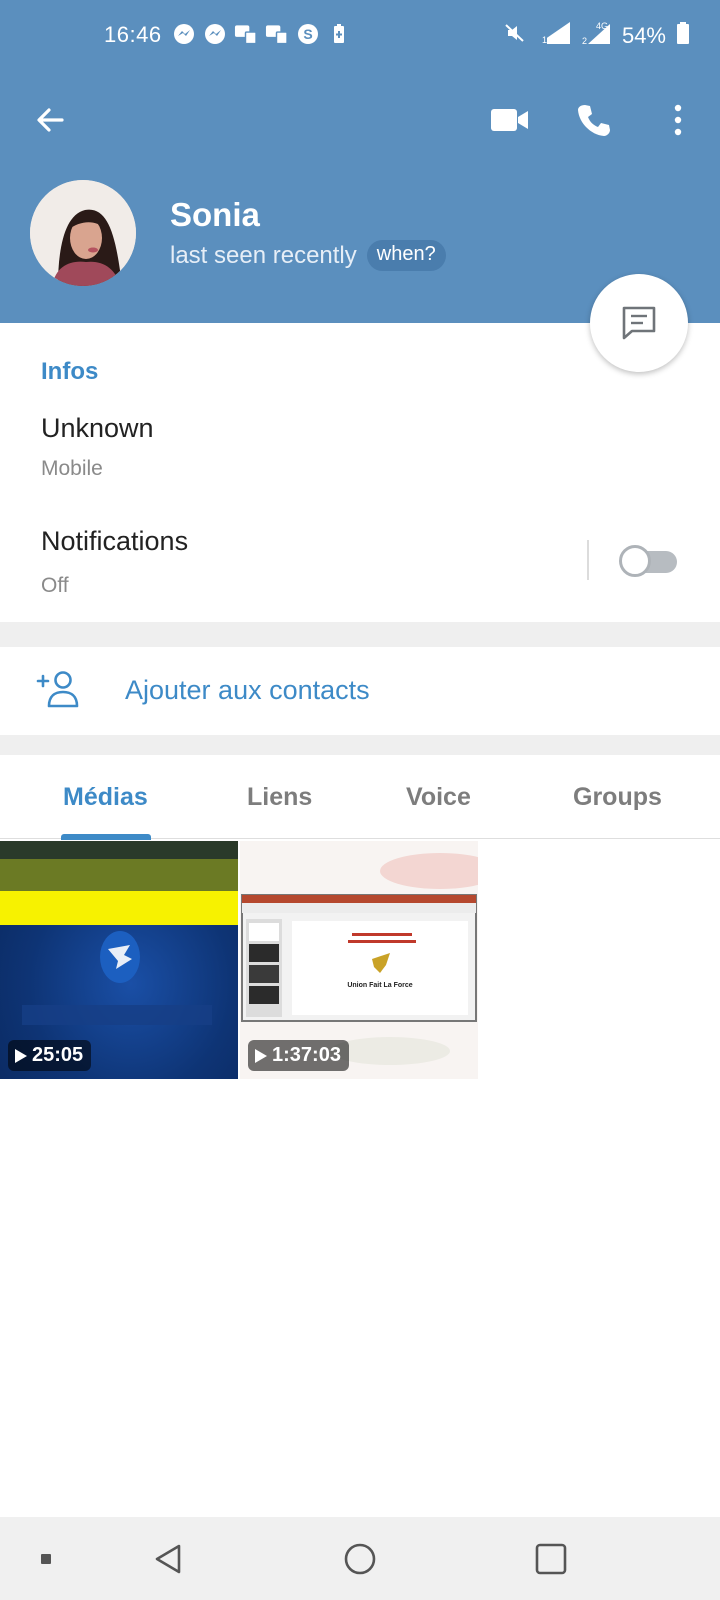 This screenshot has width=720, height=1600. Describe the element at coordinates (360, 797) in the screenshot. I see `media-tabs: Médias Liens Voice Groups` at that location.